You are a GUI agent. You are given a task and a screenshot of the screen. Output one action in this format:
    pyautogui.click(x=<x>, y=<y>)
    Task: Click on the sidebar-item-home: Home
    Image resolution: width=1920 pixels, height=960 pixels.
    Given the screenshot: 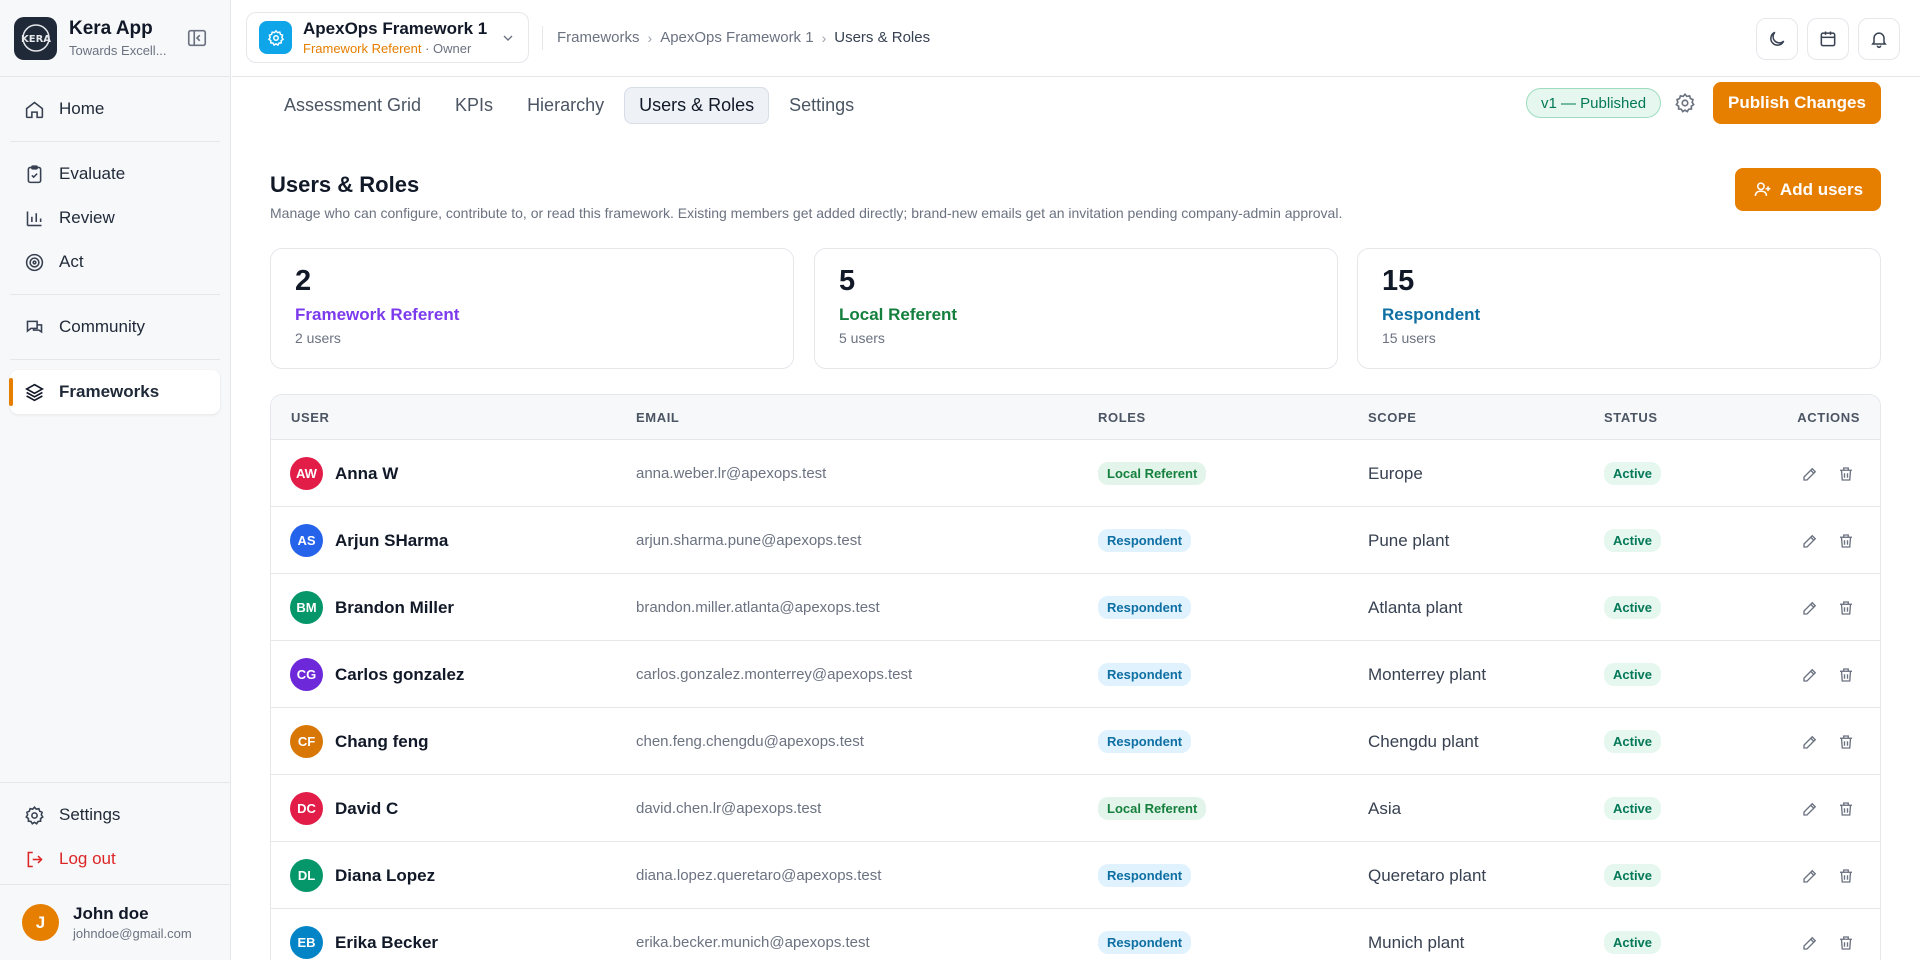 What is the action you would take?
    pyautogui.click(x=115, y=109)
    